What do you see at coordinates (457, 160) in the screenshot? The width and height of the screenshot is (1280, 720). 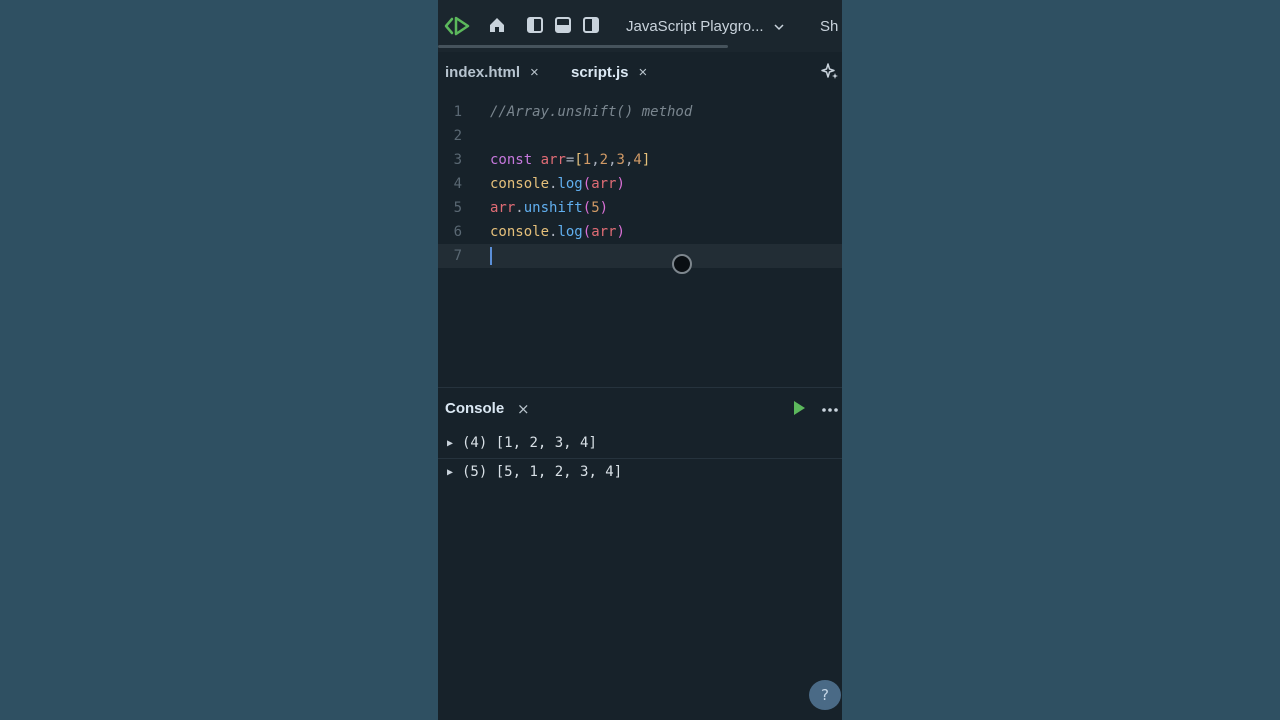 I see `line-number: 3` at bounding box center [457, 160].